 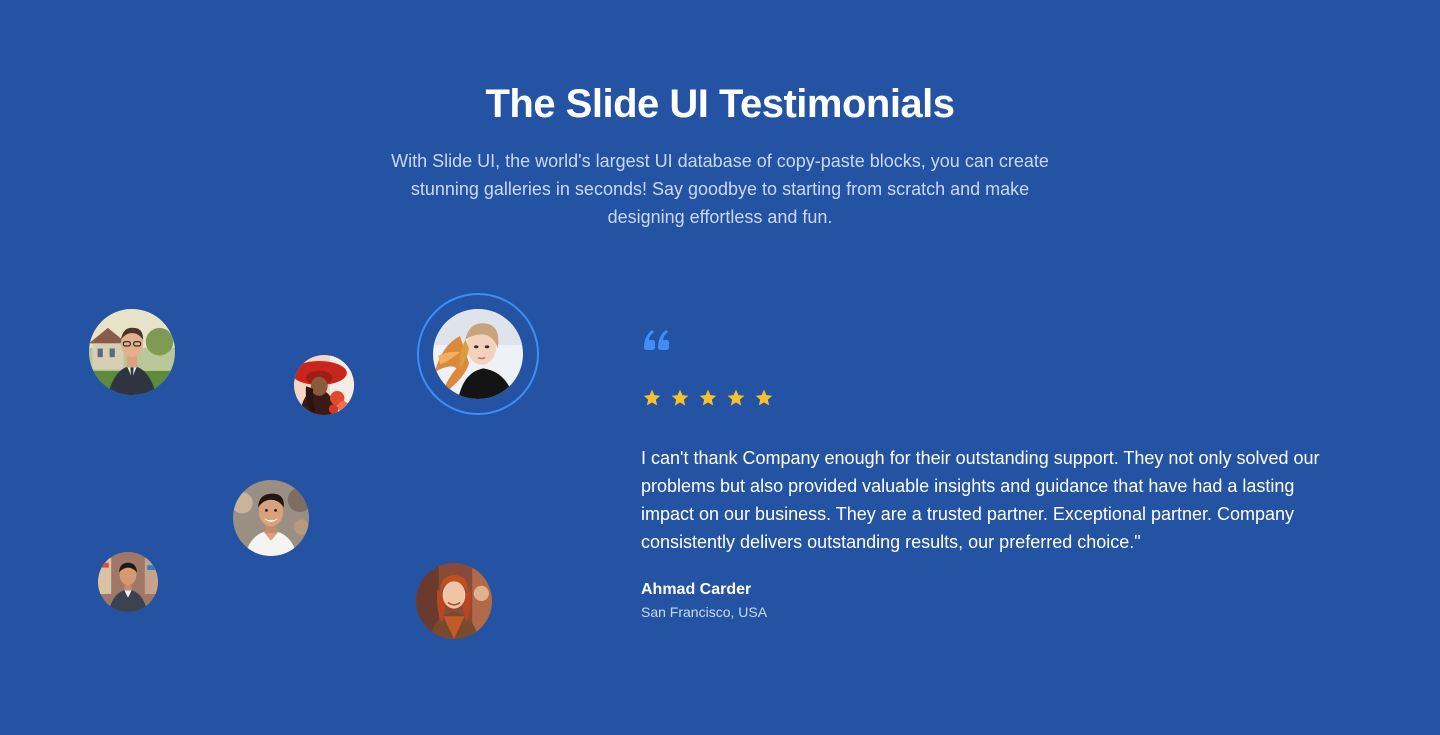 What do you see at coordinates (324, 385) in the screenshot?
I see `avatar-woman-red-hat` at bounding box center [324, 385].